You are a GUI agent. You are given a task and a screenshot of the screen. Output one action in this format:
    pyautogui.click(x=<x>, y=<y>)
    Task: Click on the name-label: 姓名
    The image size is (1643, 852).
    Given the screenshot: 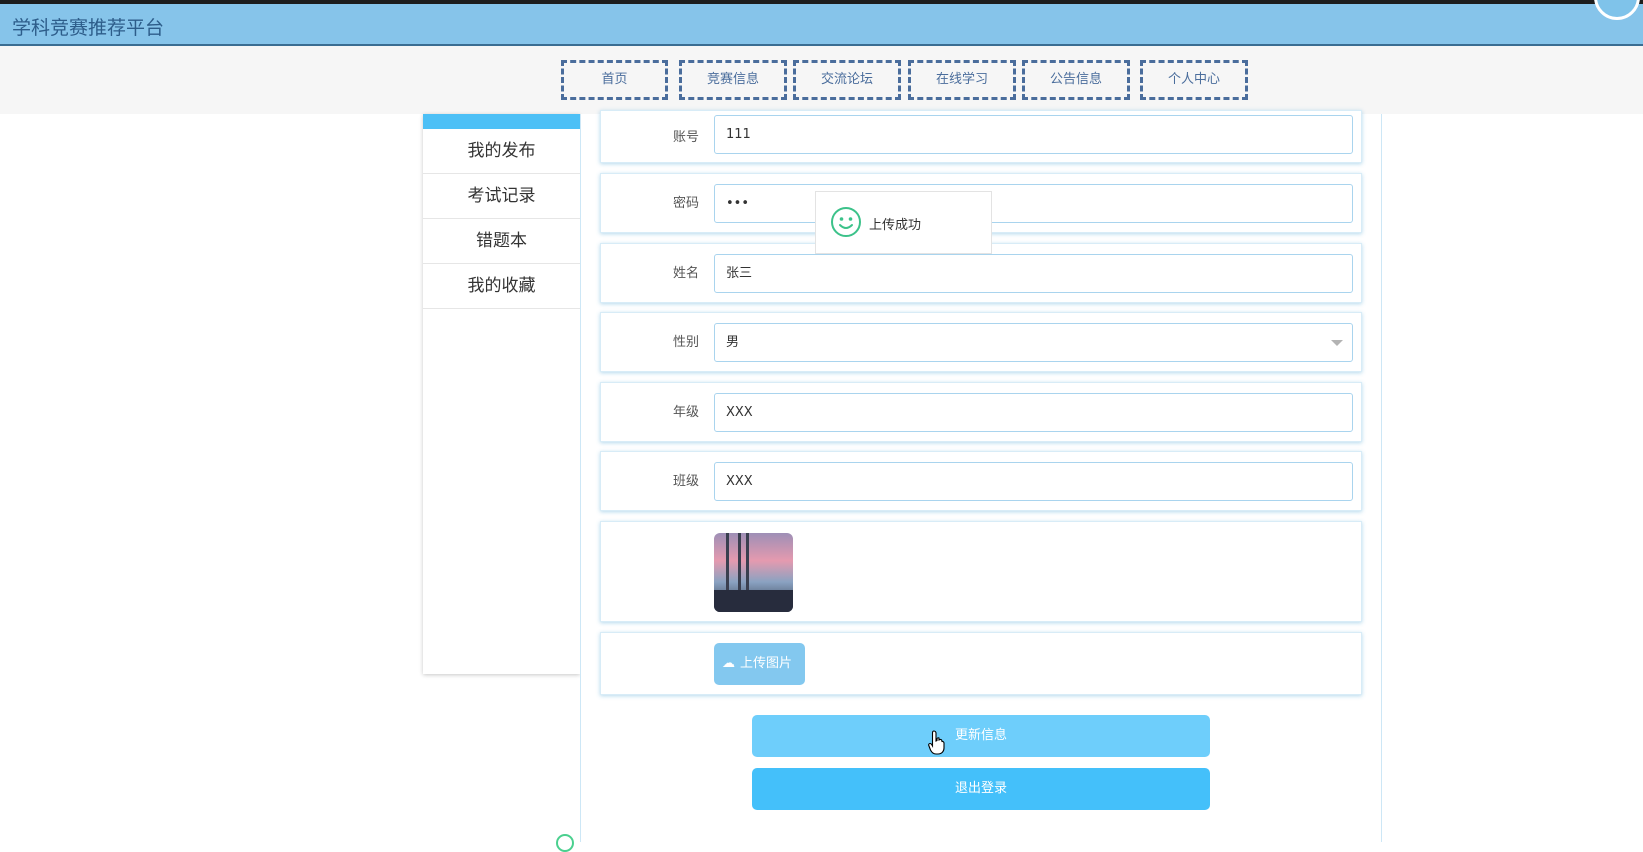 What is the action you would take?
    pyautogui.click(x=685, y=273)
    